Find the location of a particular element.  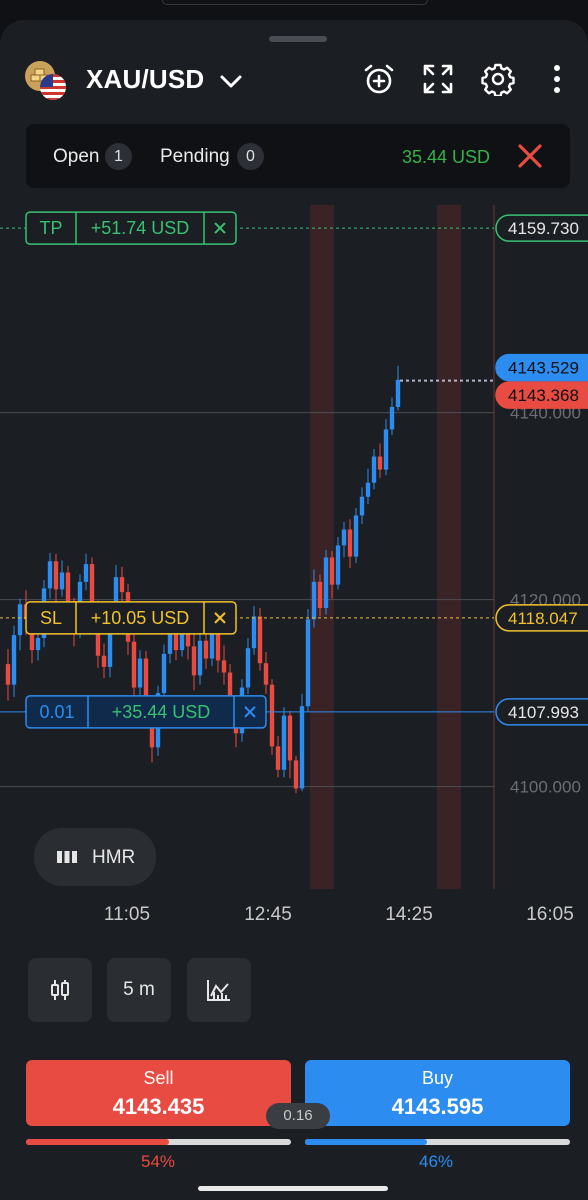

stop-loss-tag: SL +10.05 USD is located at coordinates (131, 618).